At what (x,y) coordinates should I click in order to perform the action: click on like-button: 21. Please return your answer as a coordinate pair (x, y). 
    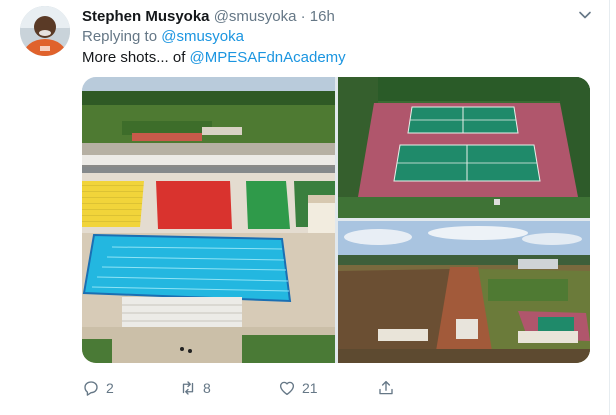
    Looking at the image, I should click on (298, 388).